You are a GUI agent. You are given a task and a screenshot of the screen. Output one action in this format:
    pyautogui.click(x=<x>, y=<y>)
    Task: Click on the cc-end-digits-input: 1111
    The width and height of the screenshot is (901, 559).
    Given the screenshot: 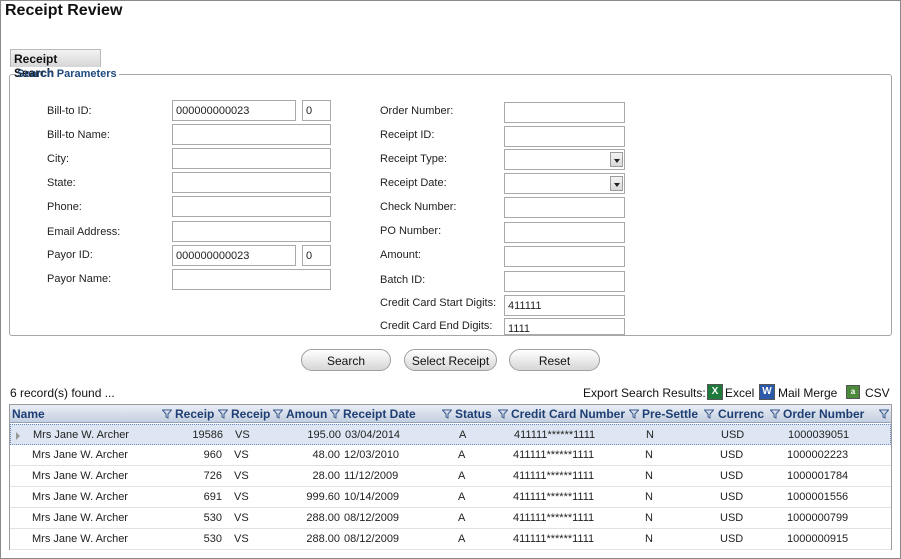 What is the action you would take?
    pyautogui.click(x=564, y=326)
    